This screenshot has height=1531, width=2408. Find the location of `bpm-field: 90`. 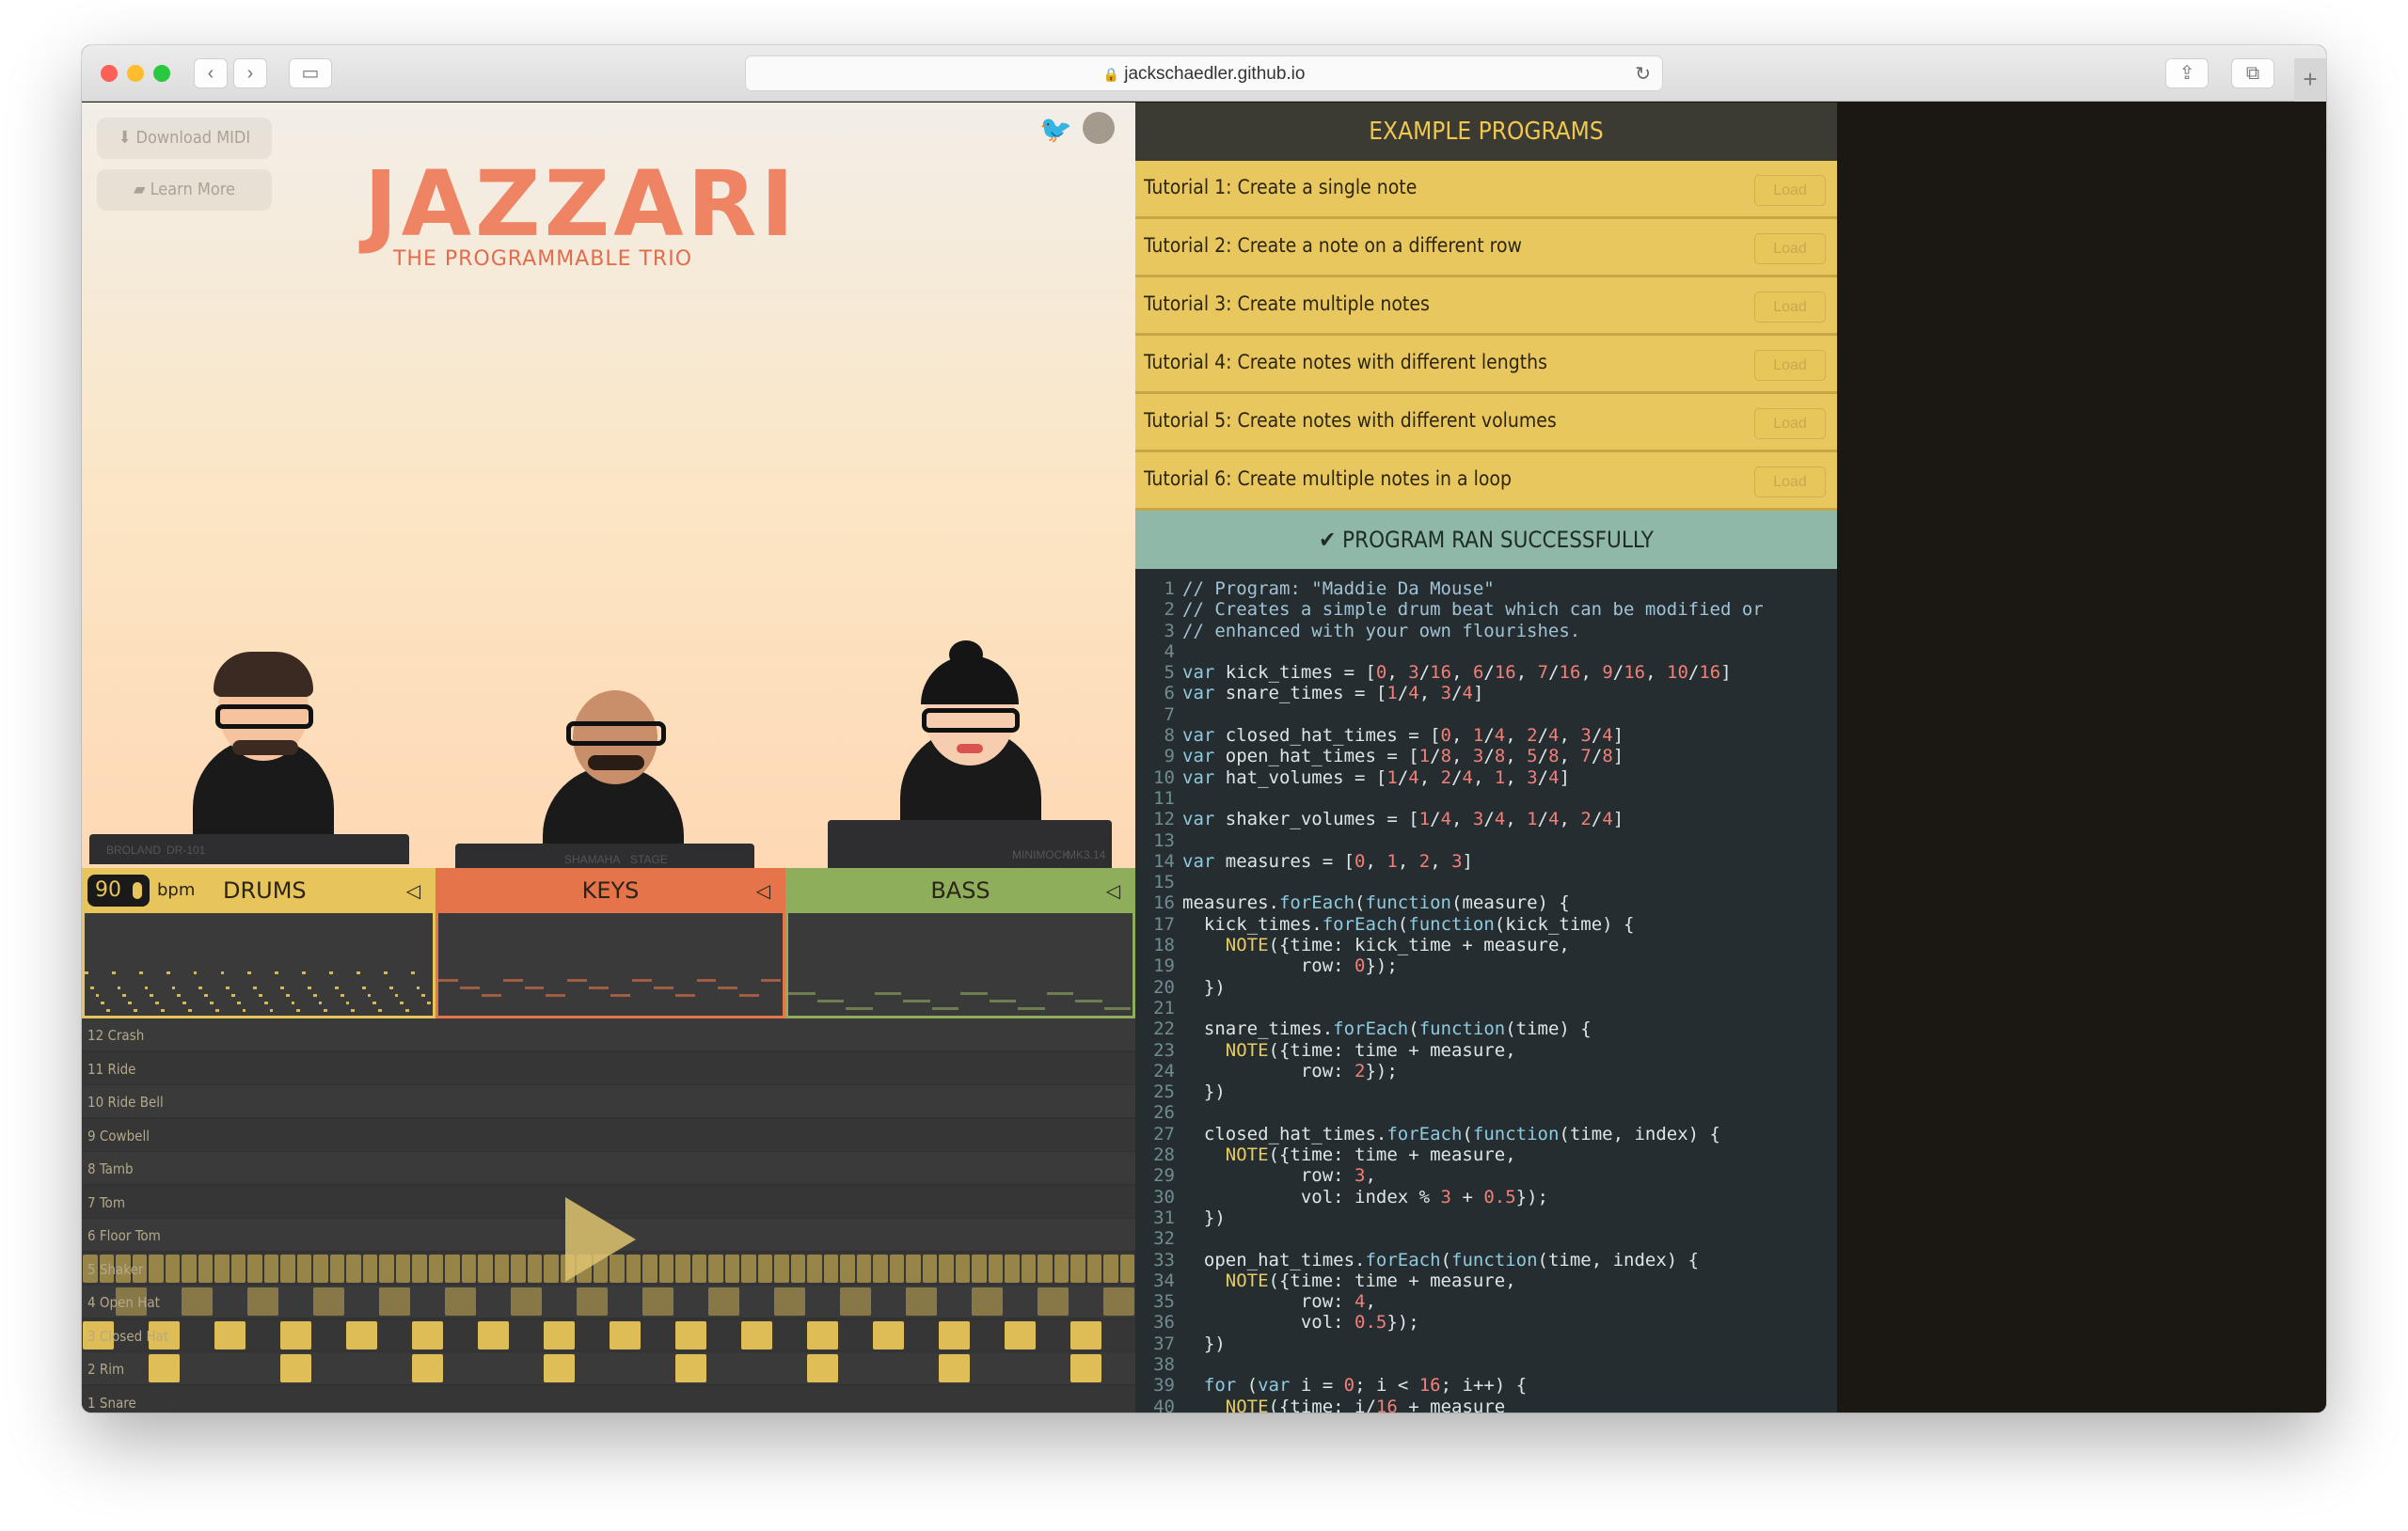

bpm-field: 90 is located at coordinates (119, 891).